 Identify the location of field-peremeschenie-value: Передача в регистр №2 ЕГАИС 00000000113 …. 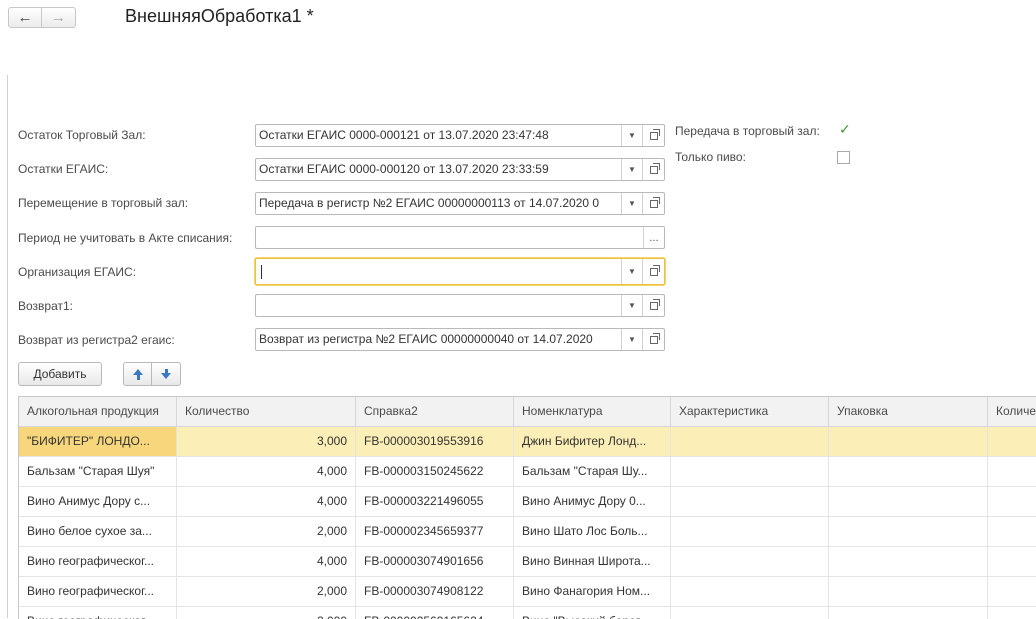
(438, 203).